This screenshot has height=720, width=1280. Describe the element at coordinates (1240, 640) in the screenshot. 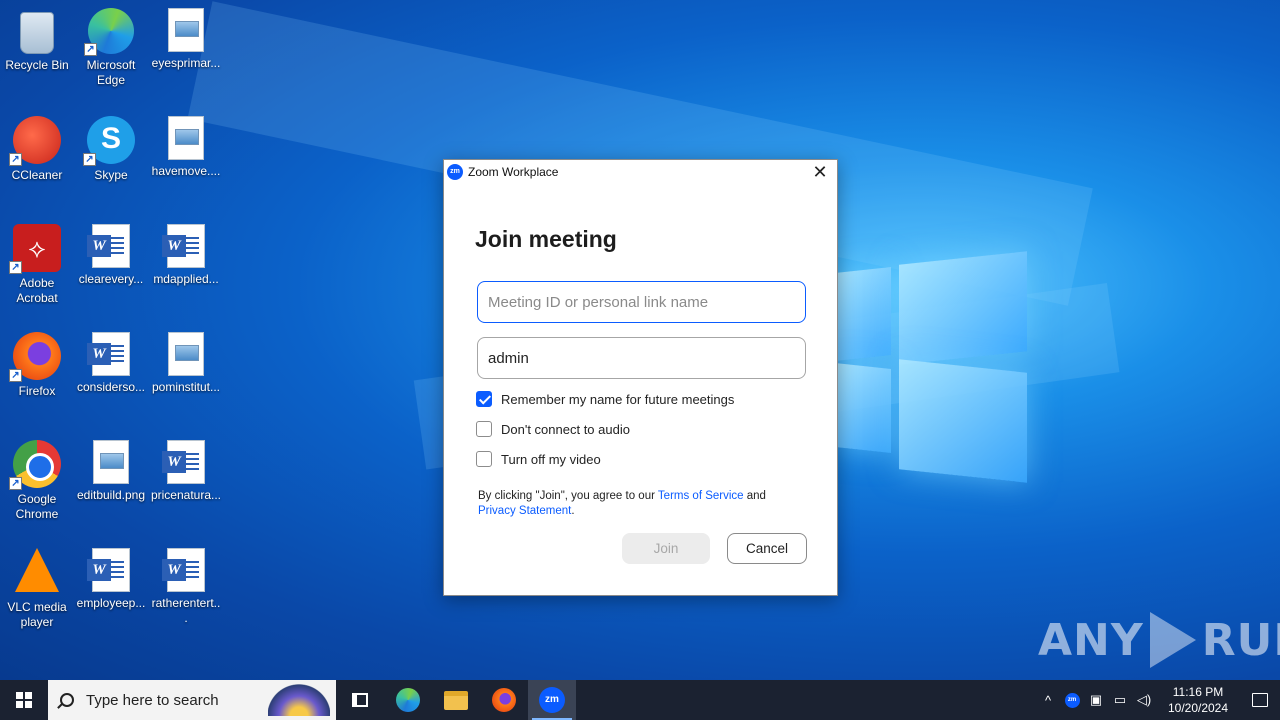

I see `watermark-right: RUN` at that location.